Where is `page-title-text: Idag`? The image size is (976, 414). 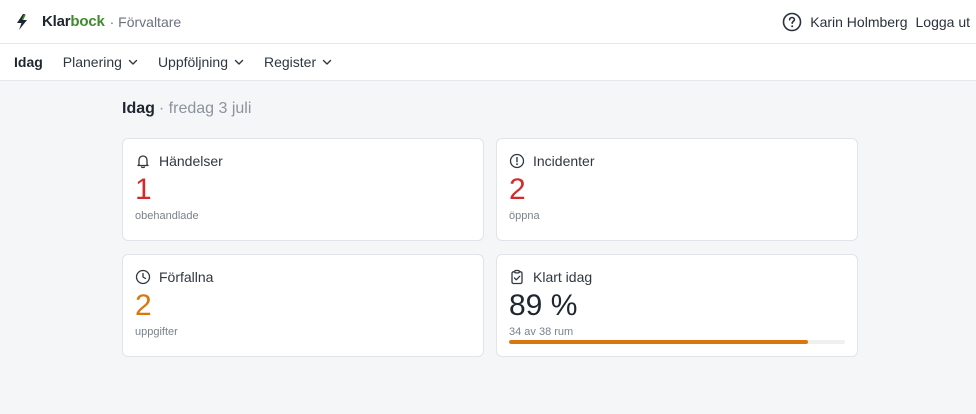 page-title-text: Idag is located at coordinates (138, 108).